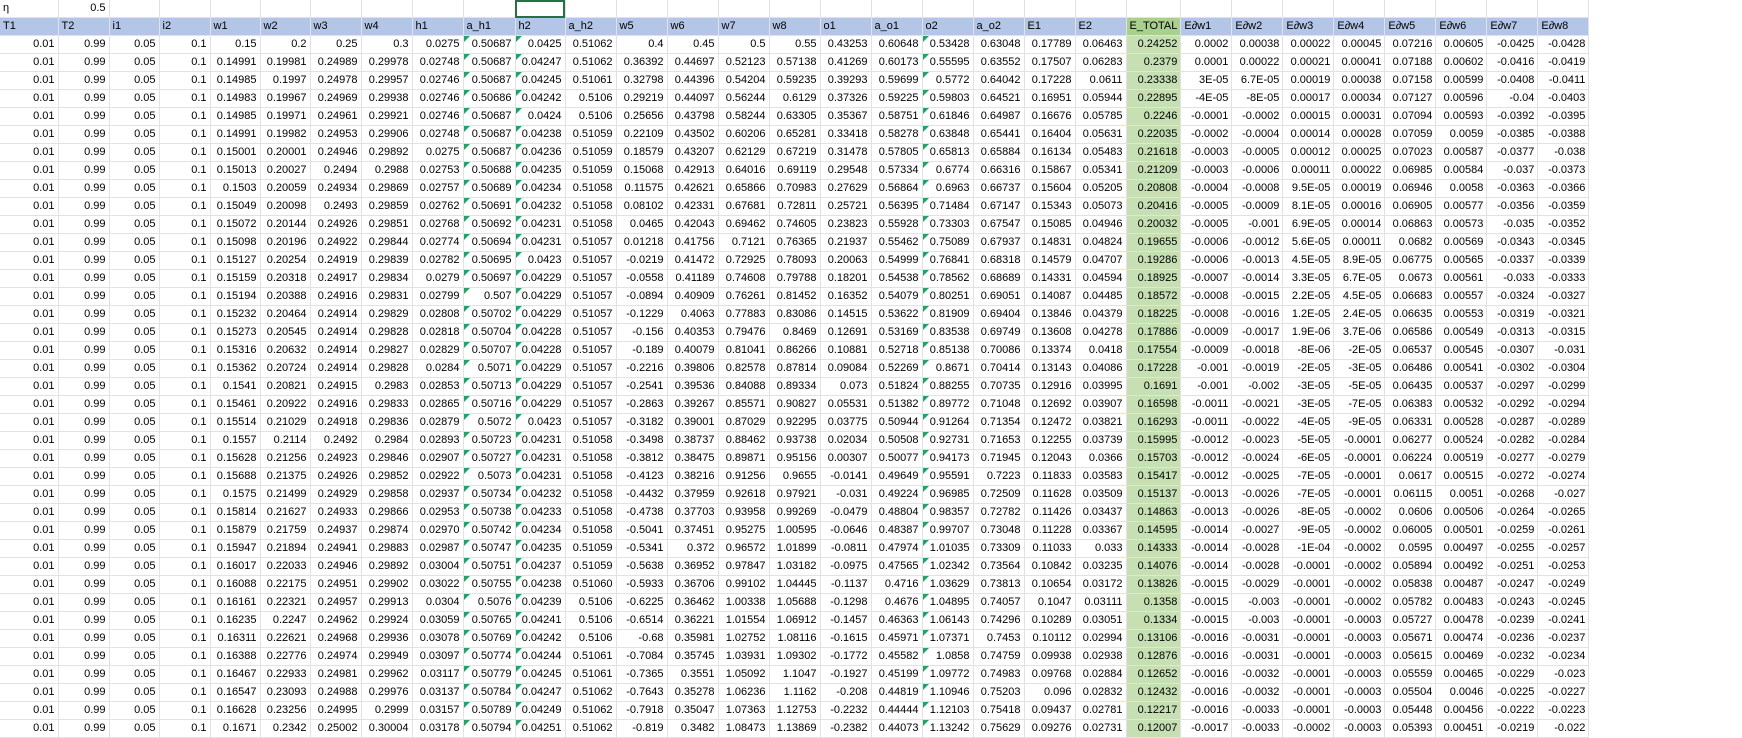 The height and width of the screenshot is (738, 1742). What do you see at coordinates (1101, 206) in the screenshot?
I see `data-cell: 0.05073` at bounding box center [1101, 206].